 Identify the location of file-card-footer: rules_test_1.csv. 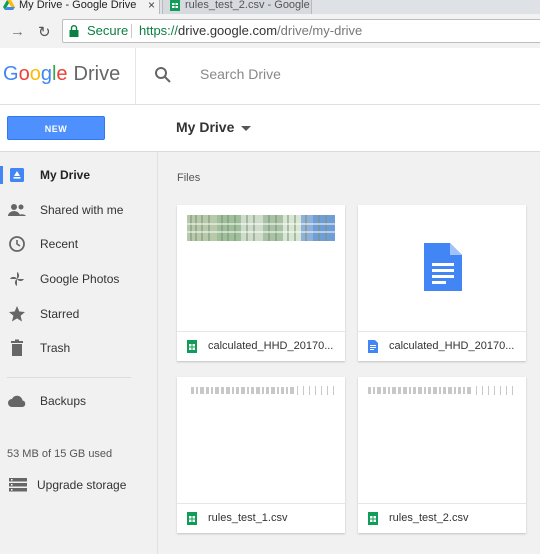
(261, 518).